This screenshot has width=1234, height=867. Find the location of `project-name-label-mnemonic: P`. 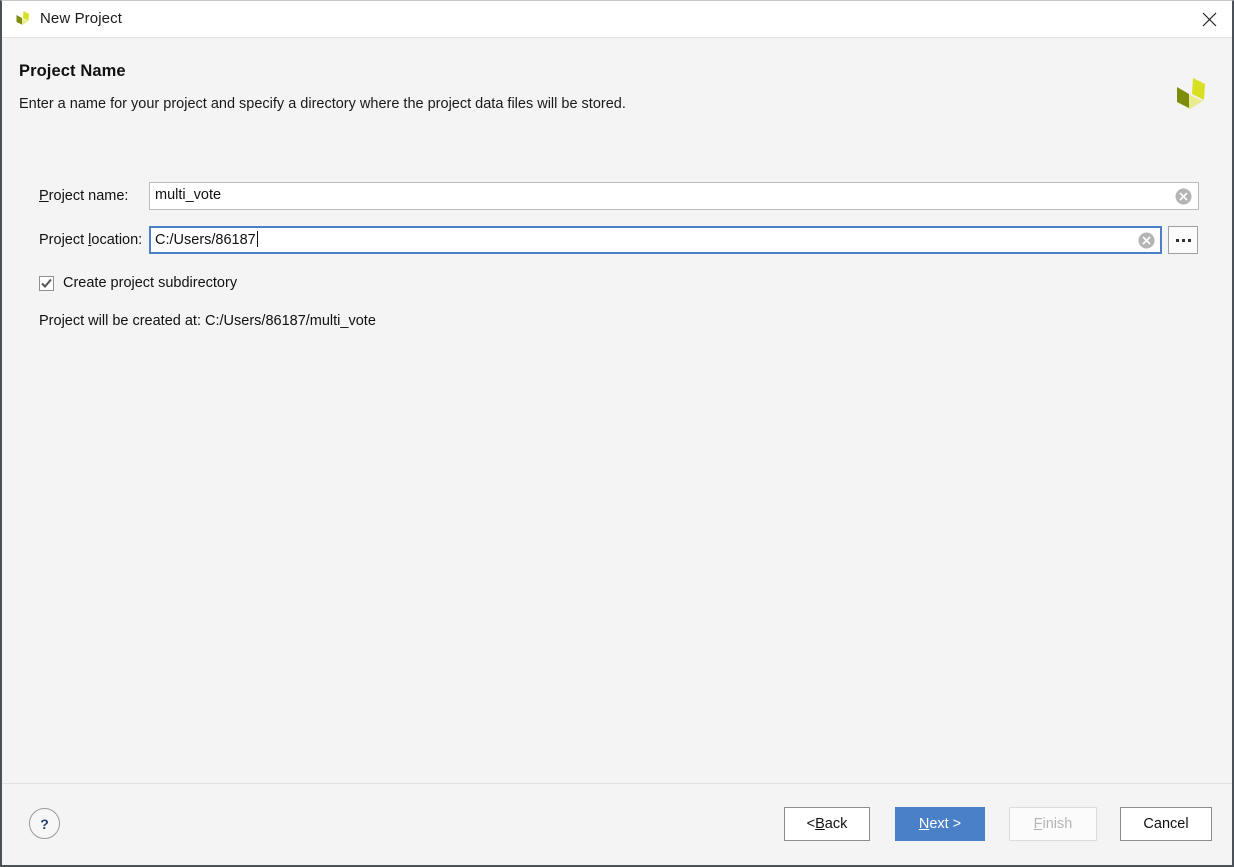

project-name-label-mnemonic: P is located at coordinates (44, 196).